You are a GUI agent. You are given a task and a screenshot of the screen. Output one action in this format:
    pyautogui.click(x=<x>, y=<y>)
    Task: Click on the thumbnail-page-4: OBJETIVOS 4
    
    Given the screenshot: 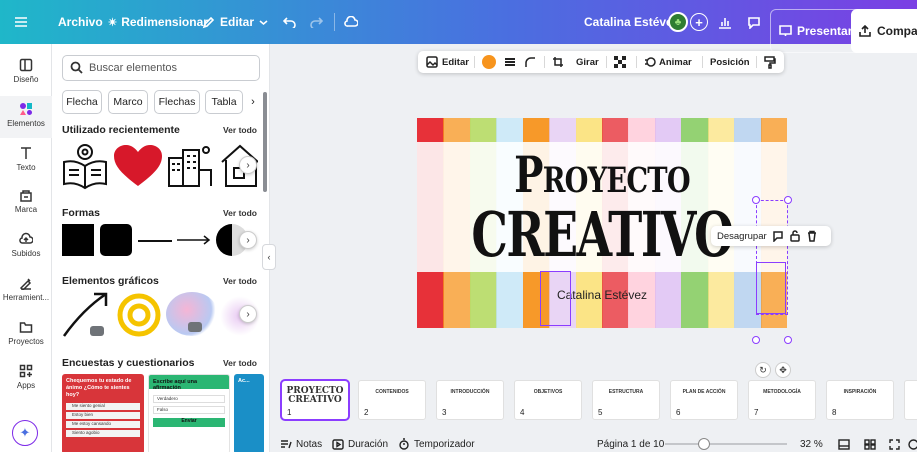 What is the action you would take?
    pyautogui.click(x=548, y=400)
    